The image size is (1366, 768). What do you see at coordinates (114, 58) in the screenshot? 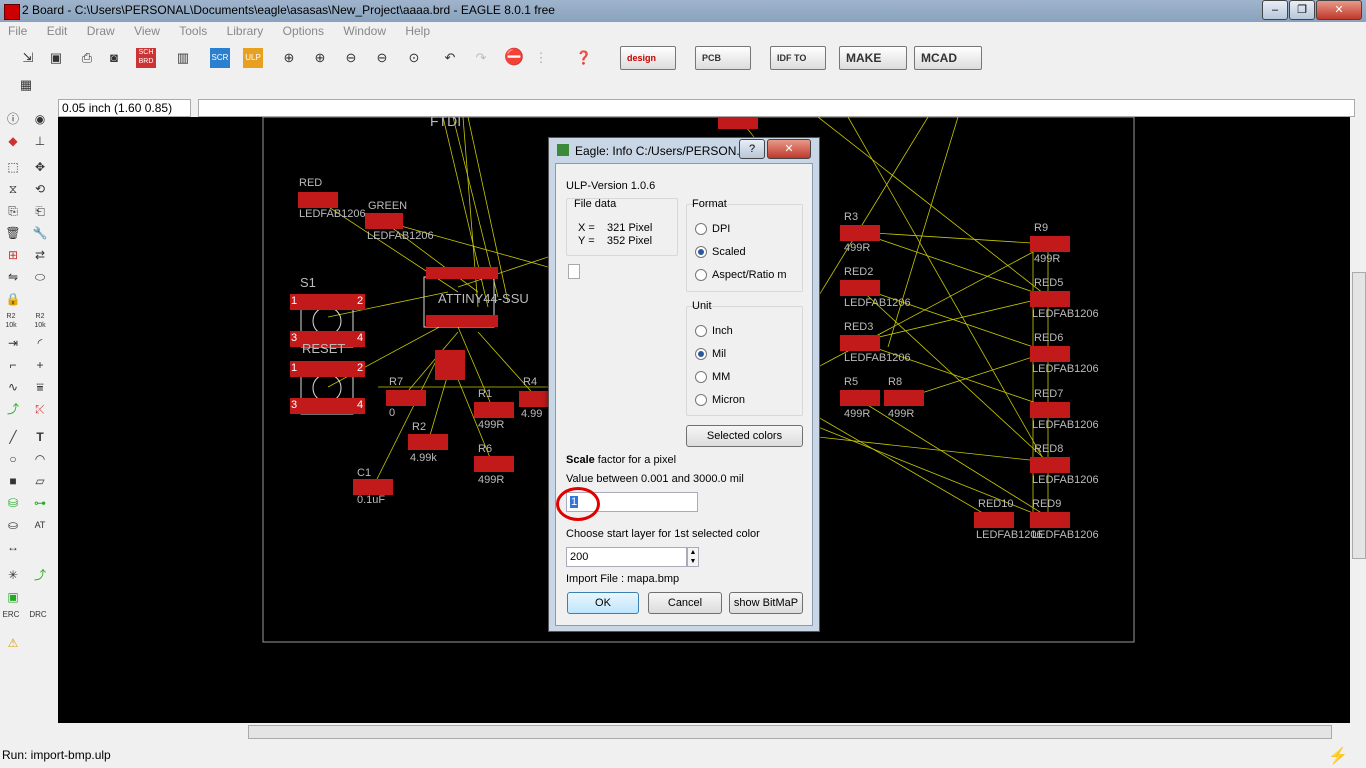
I see `cam-icon: ◙` at bounding box center [114, 58].